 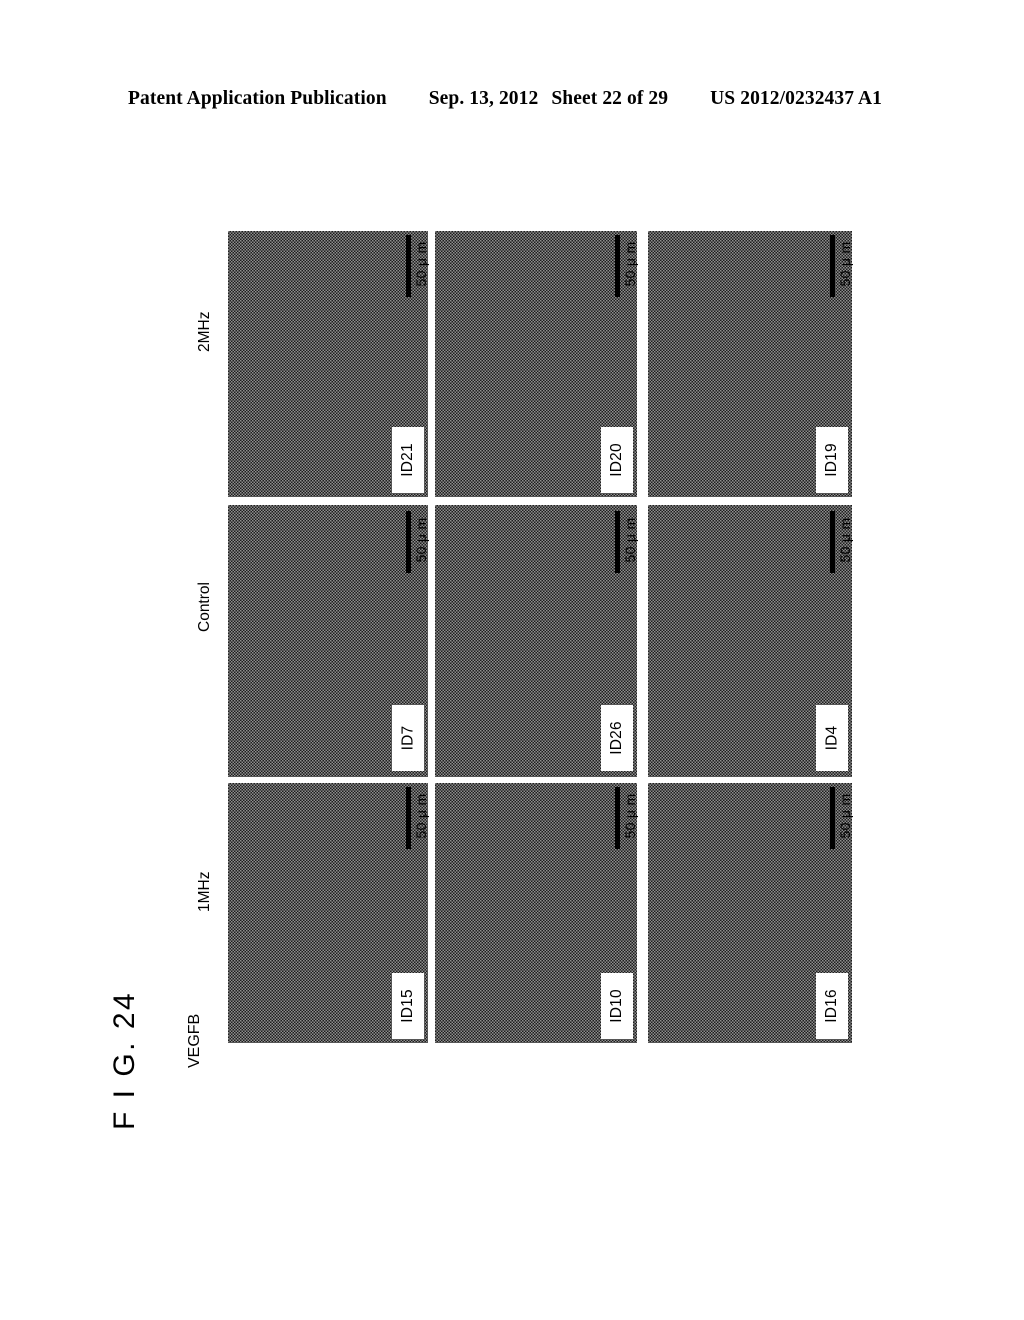 I want to click on panel-id-tag: ID7, so click(x=408, y=738).